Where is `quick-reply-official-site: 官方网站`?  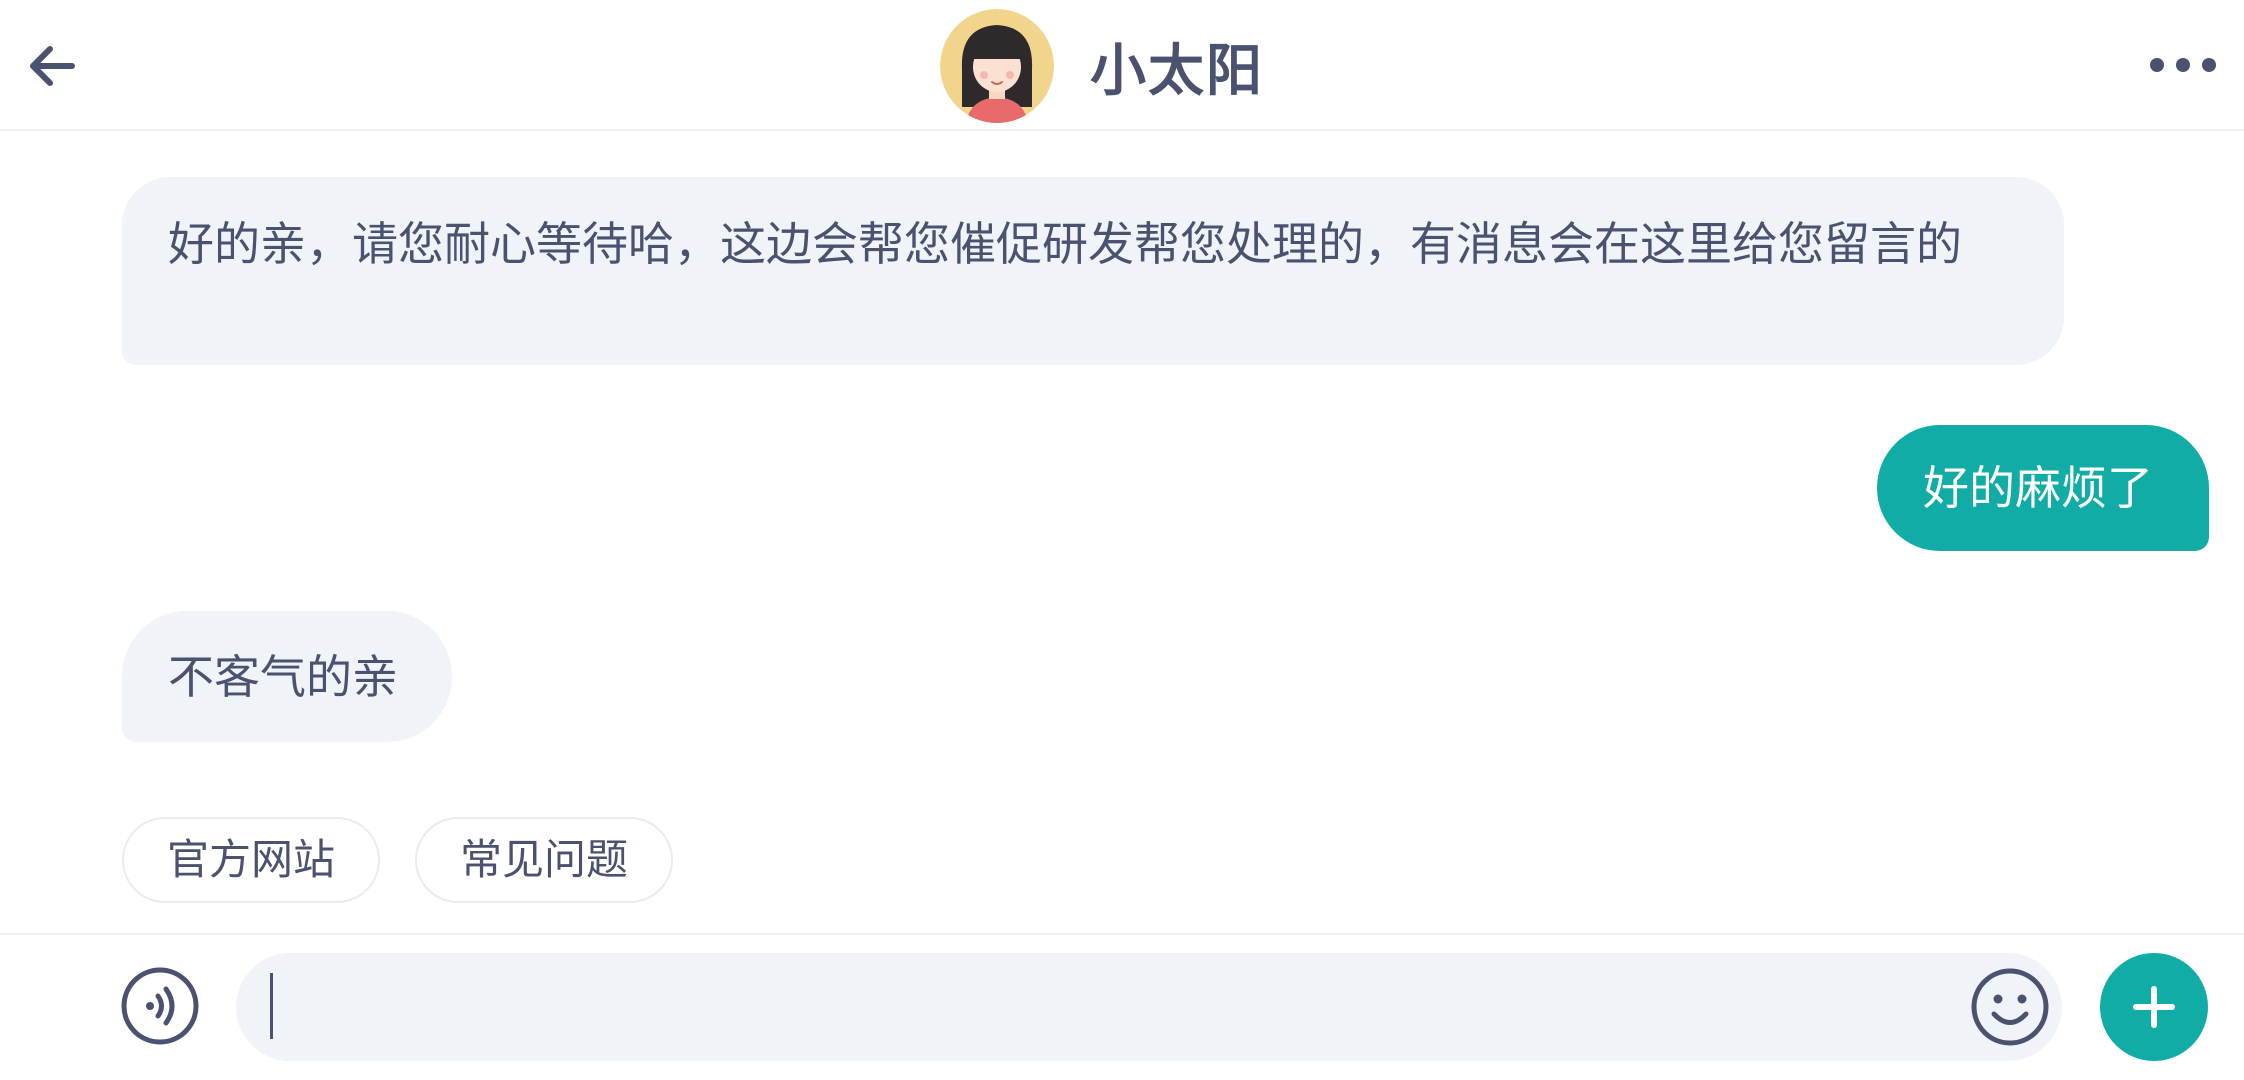 quick-reply-official-site: 官方网站 is located at coordinates (251, 860).